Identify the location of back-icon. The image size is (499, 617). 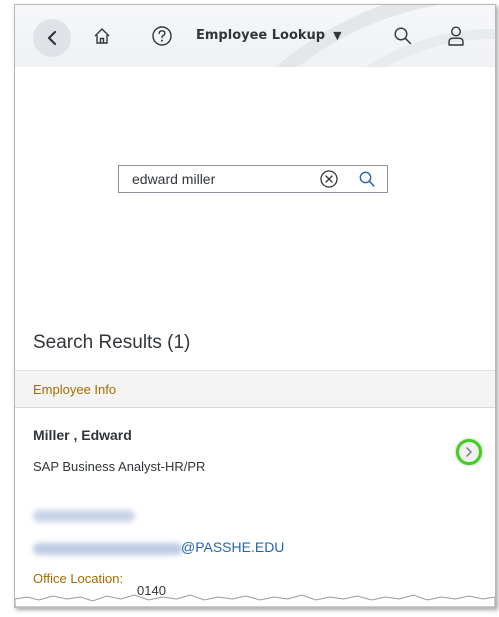
(52, 38).